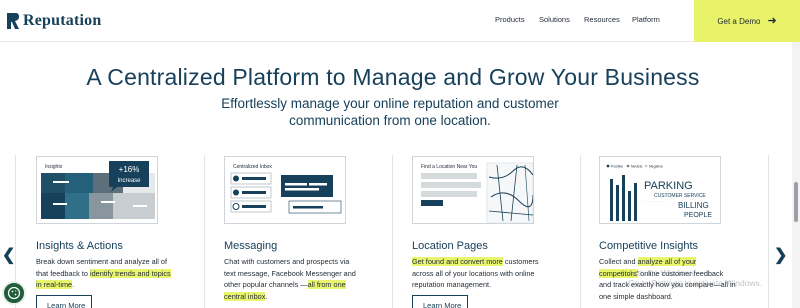 Image resolution: width=800 pixels, height=308 pixels. What do you see at coordinates (796, 202) in the screenshot?
I see `scrollbar-thumb` at bounding box center [796, 202].